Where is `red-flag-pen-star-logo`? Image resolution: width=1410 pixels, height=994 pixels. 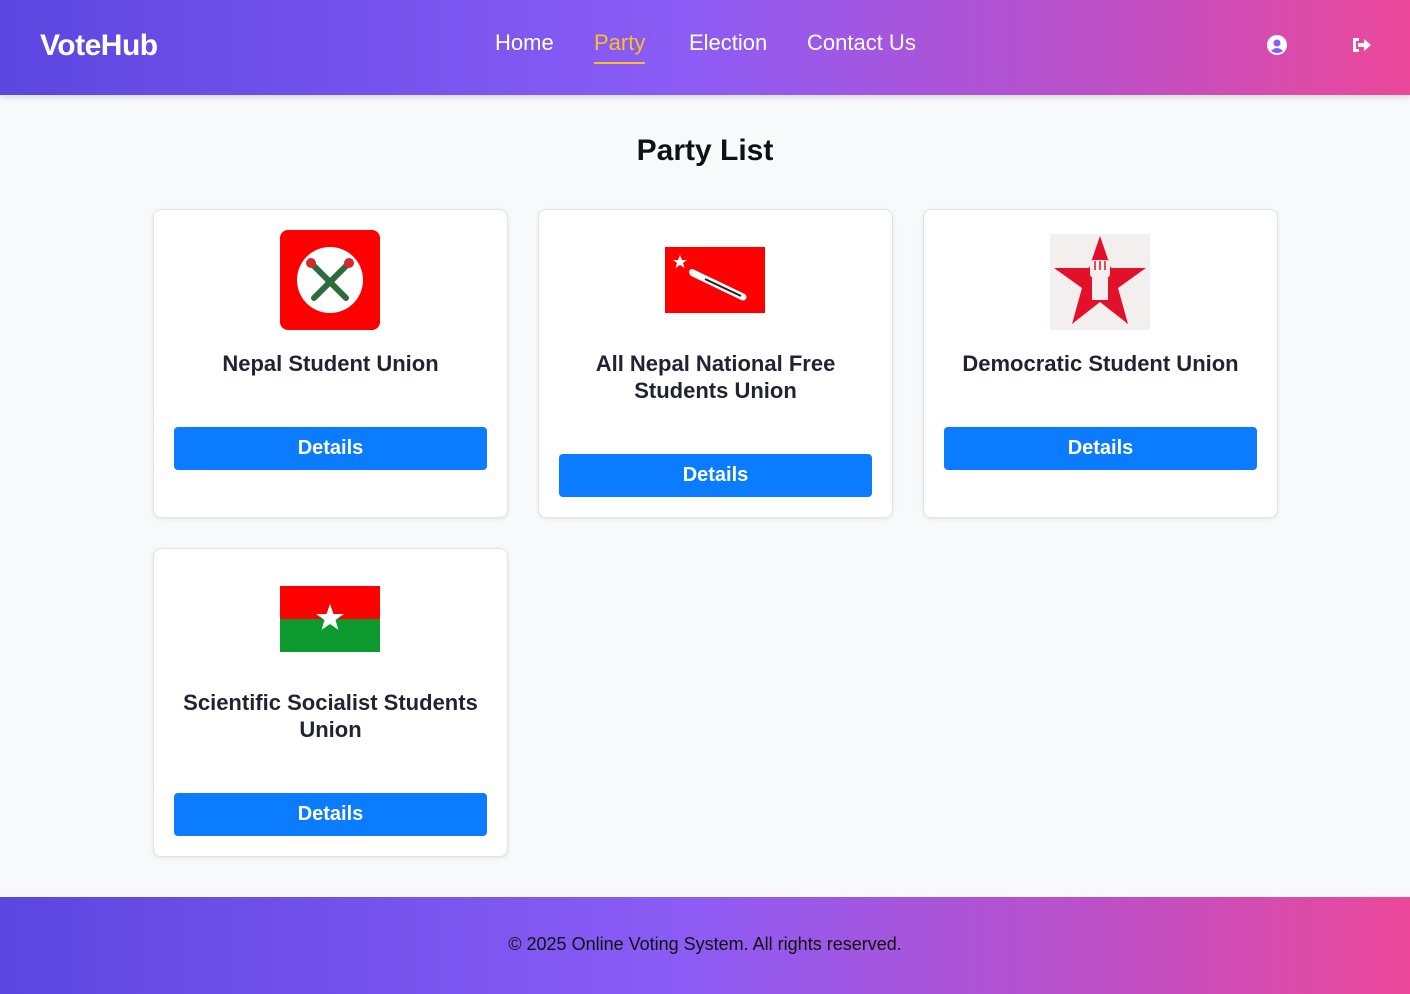 red-flag-pen-star-logo is located at coordinates (715, 280).